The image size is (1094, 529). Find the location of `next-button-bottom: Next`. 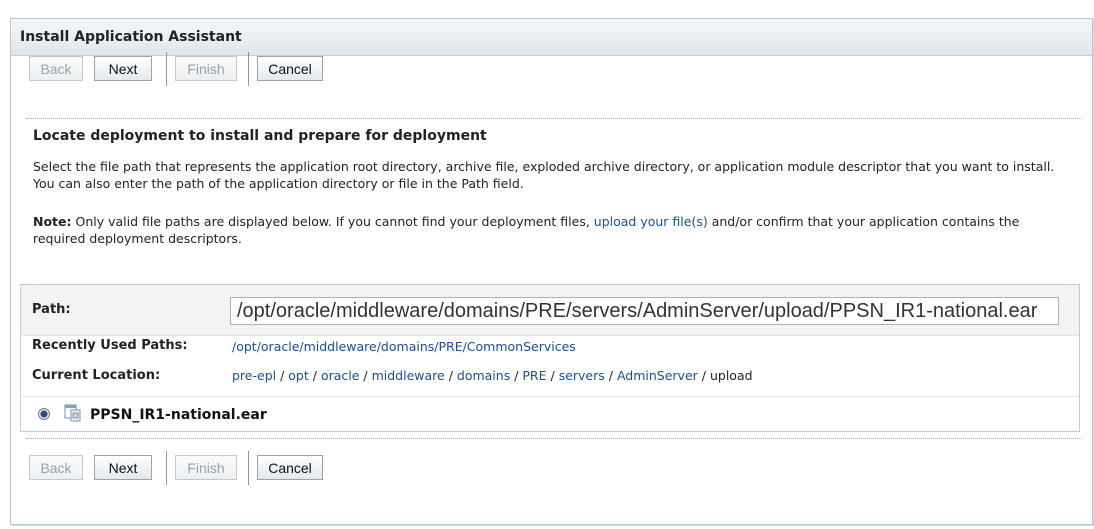

next-button-bottom: Next is located at coordinates (123, 467).